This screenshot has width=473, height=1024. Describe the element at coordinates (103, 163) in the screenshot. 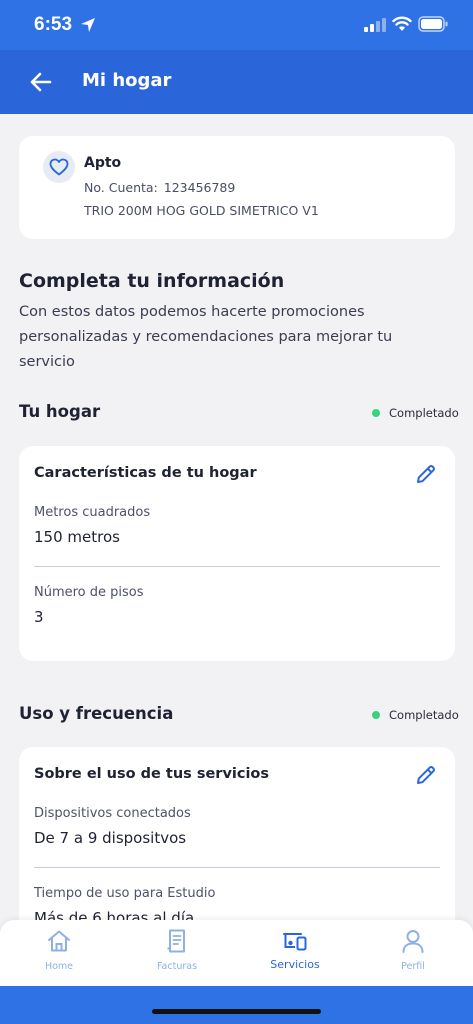

I see `account-name: Apto` at that location.